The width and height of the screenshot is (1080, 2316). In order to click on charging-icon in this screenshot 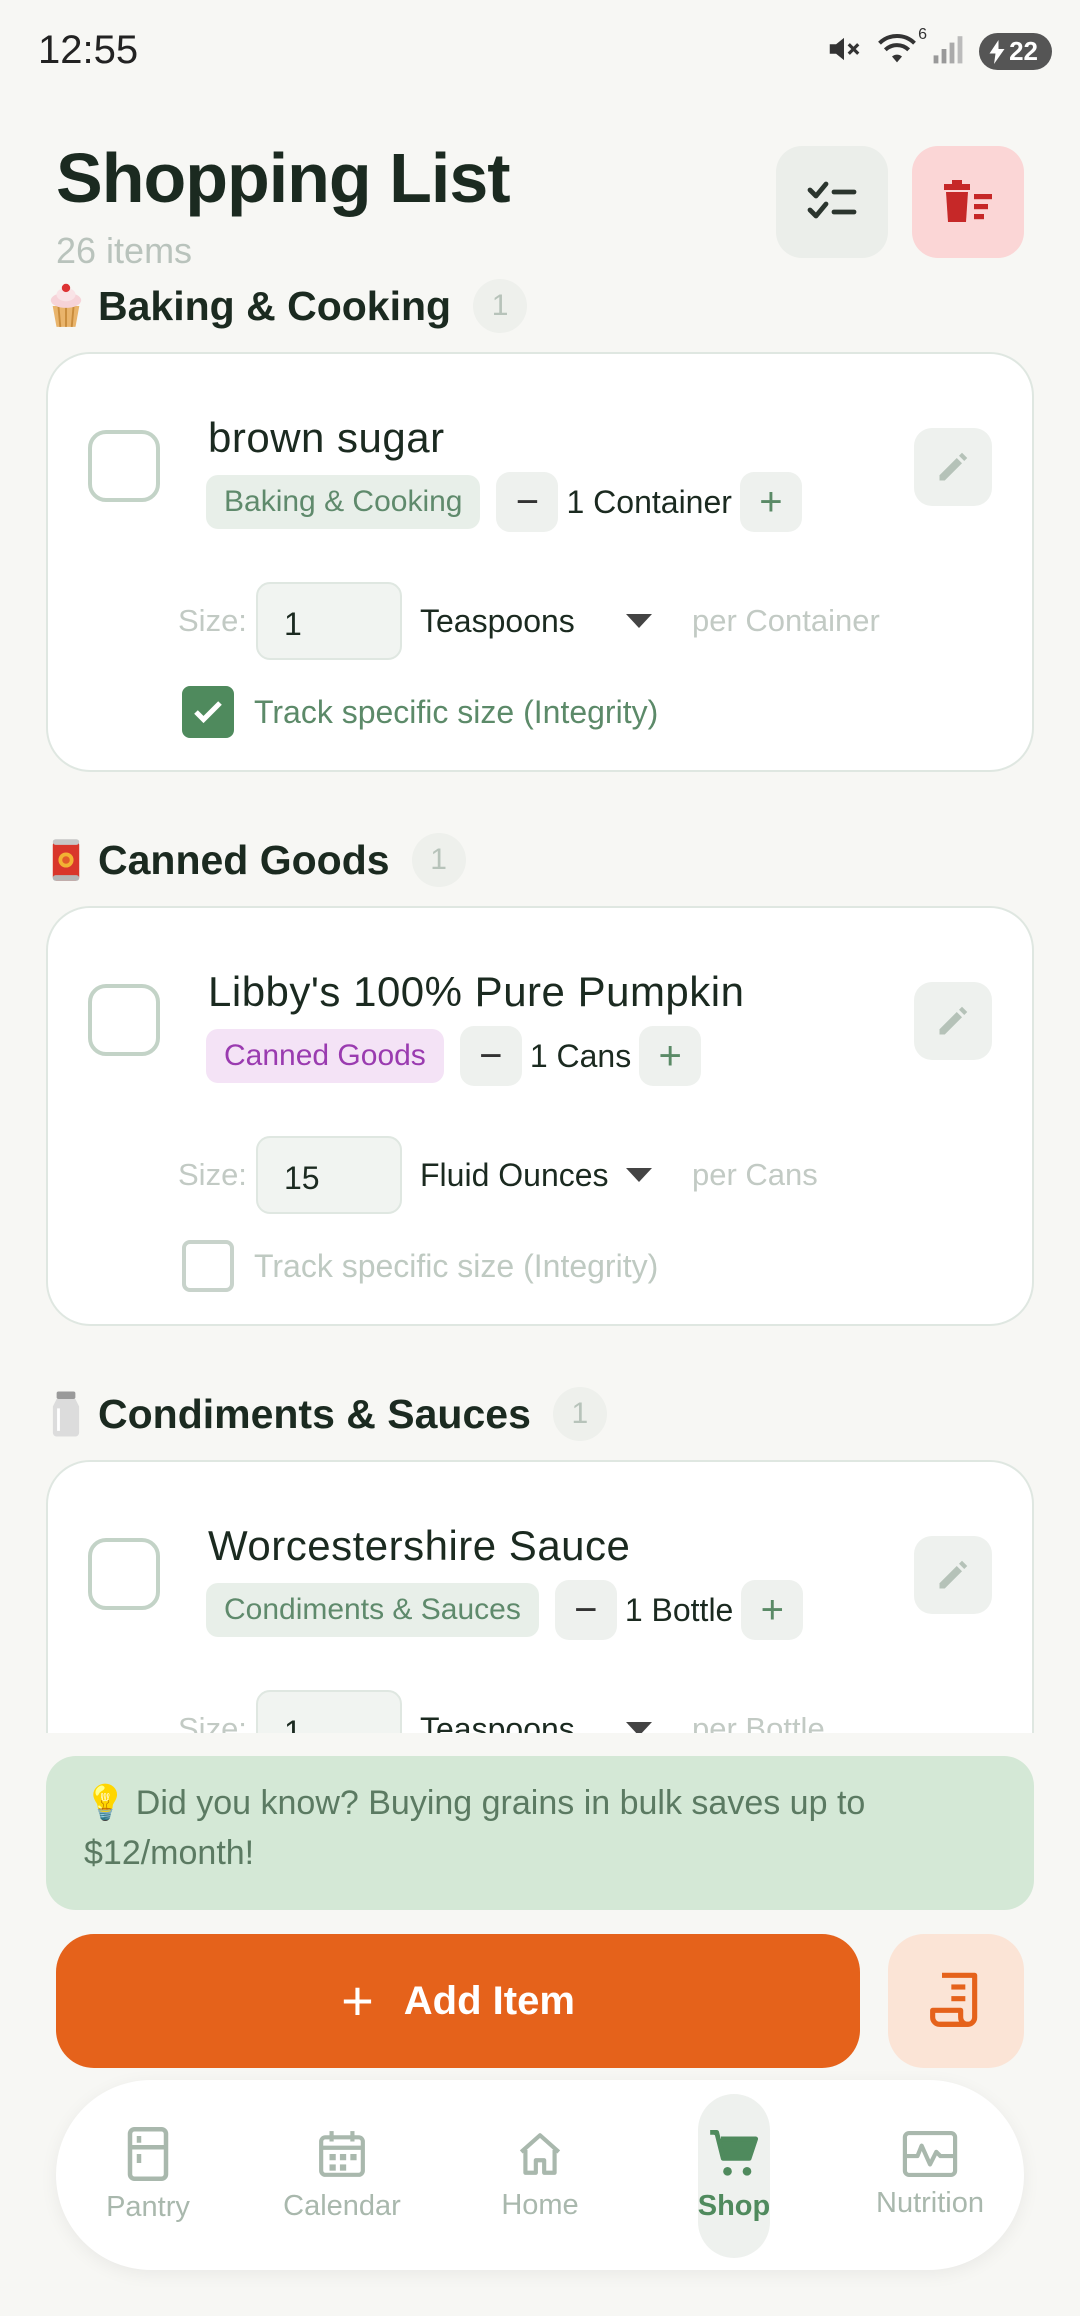, I will do `click(997, 51)`.